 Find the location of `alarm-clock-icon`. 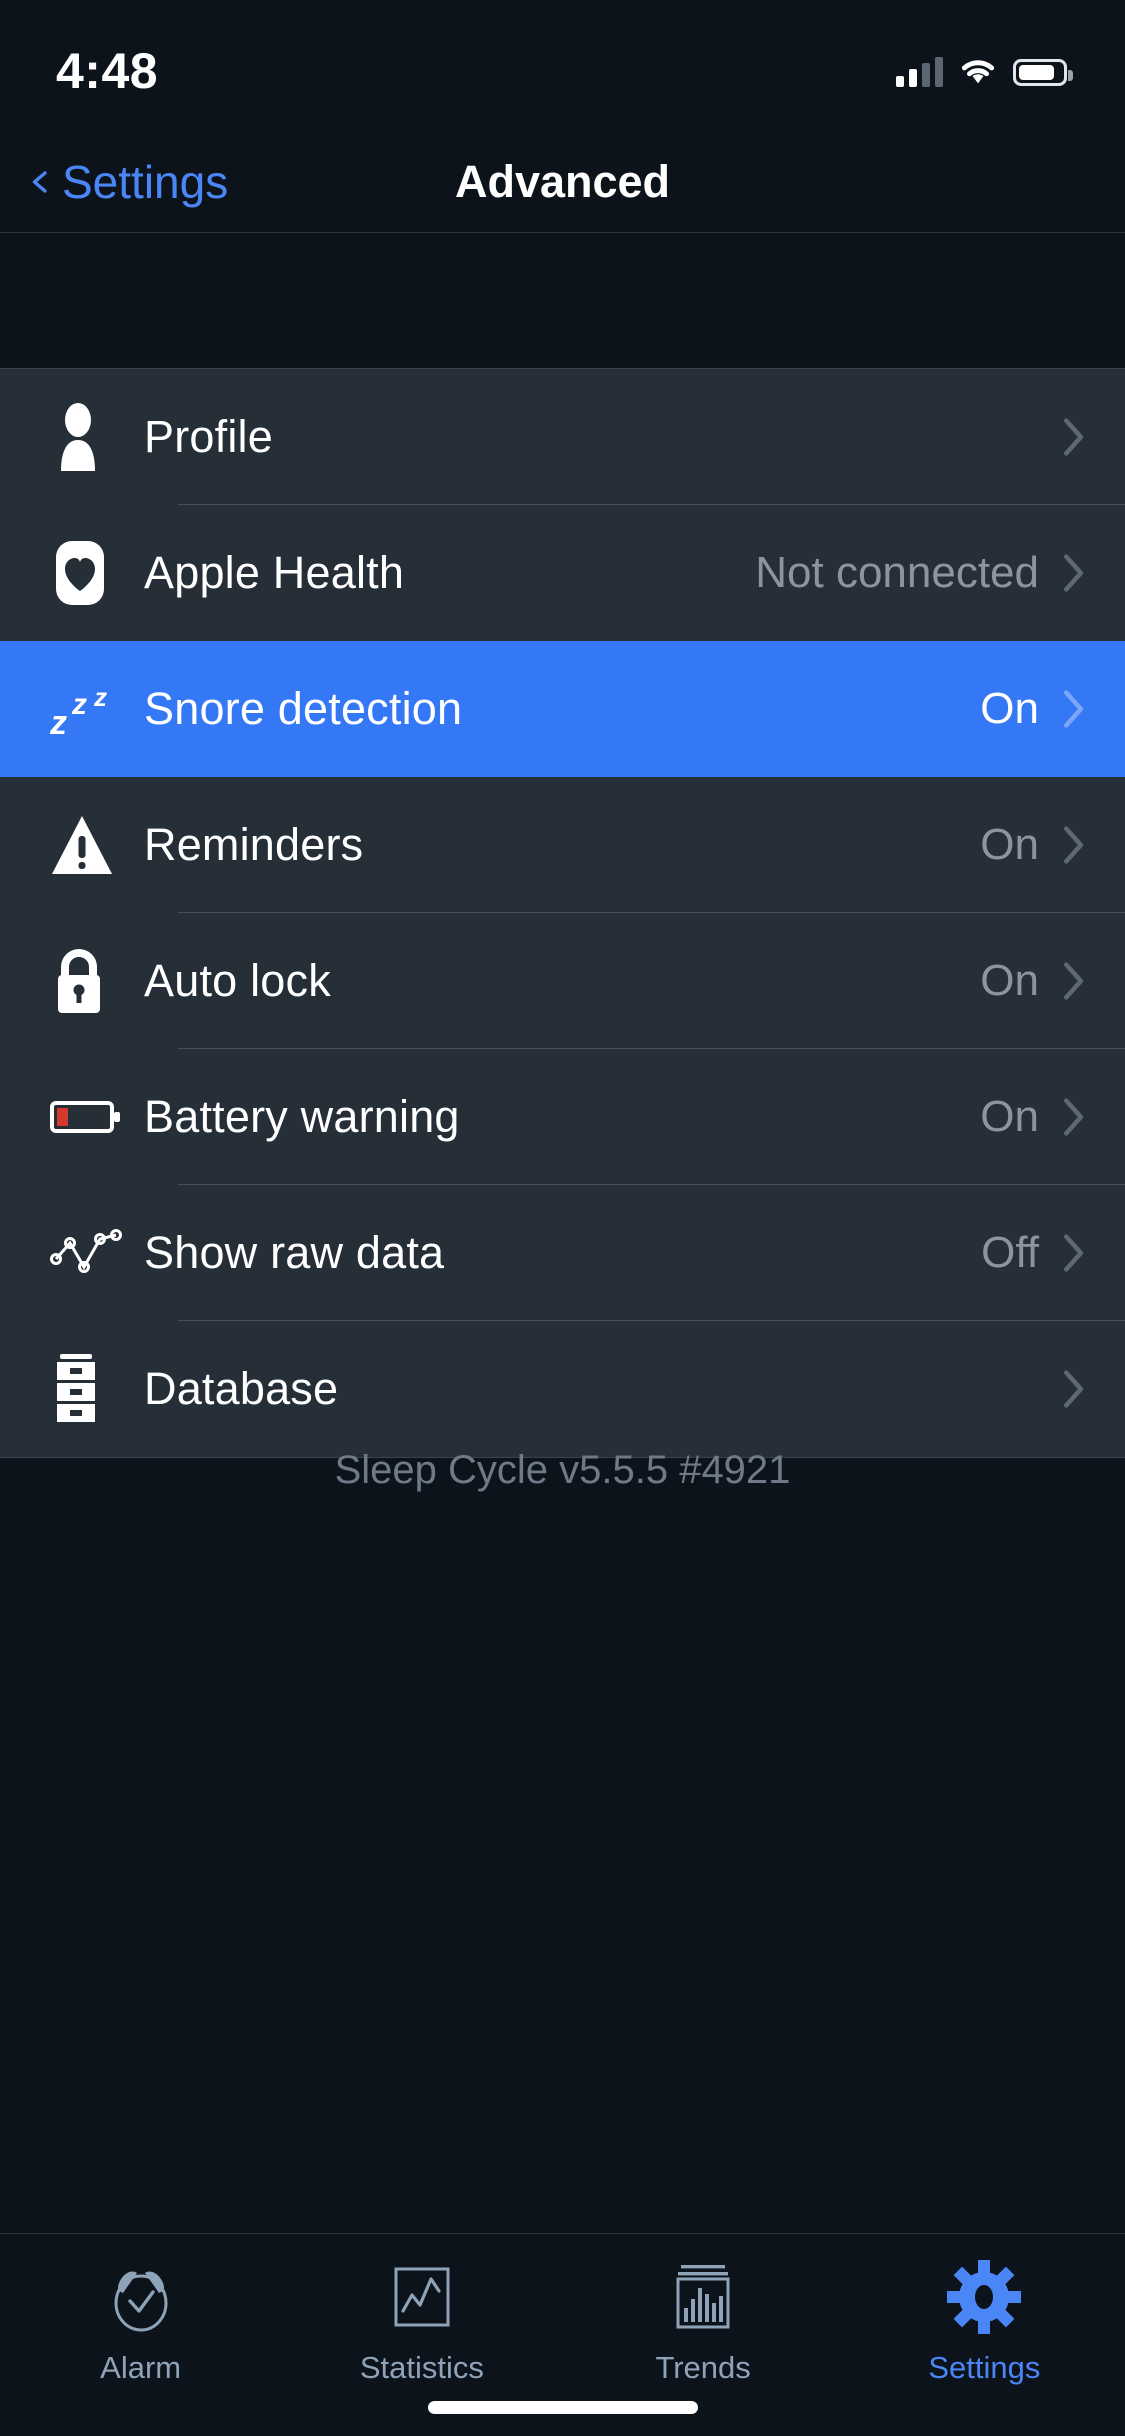

alarm-clock-icon is located at coordinates (141, 2297).